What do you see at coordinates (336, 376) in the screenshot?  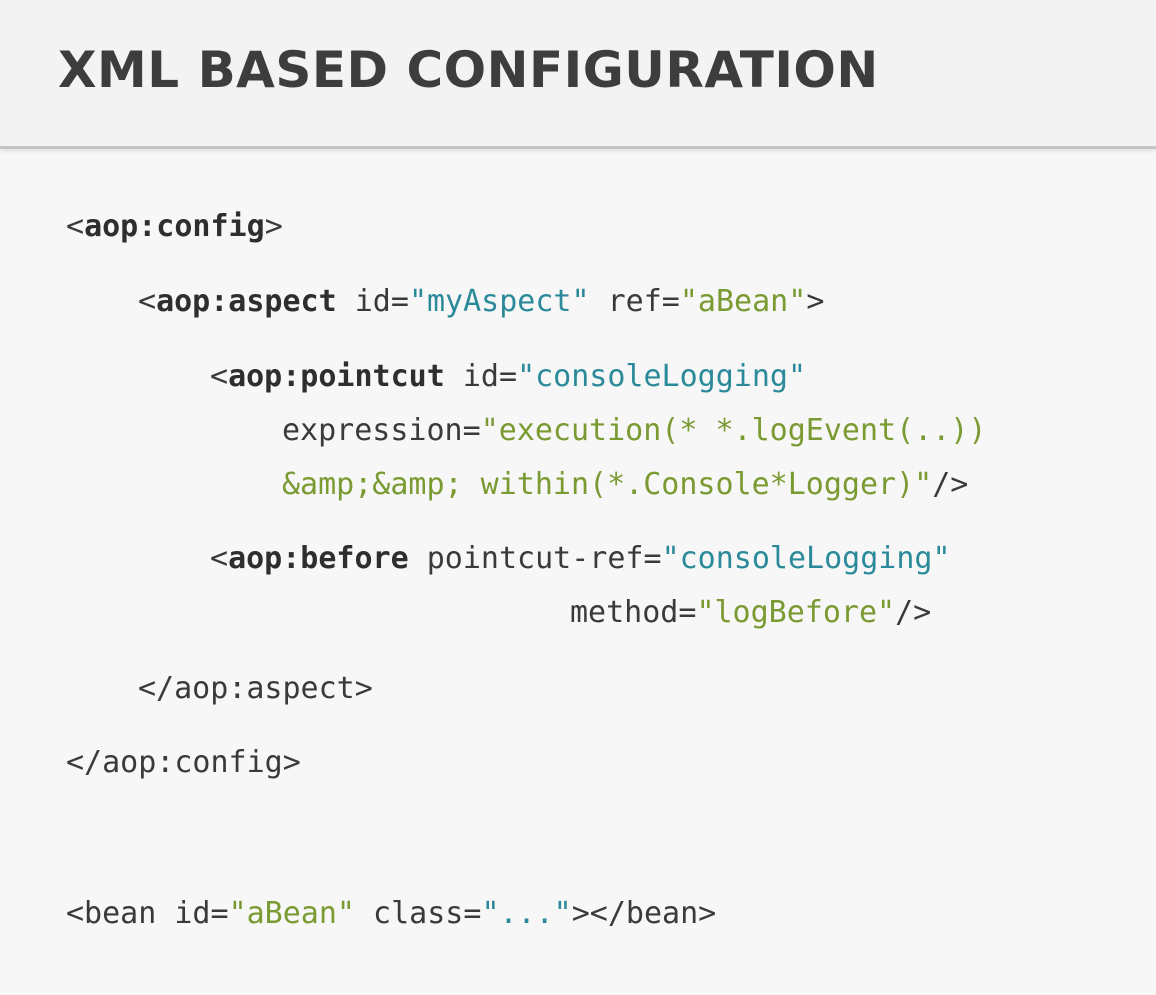 I see `code-tag: aop:pointcut` at bounding box center [336, 376].